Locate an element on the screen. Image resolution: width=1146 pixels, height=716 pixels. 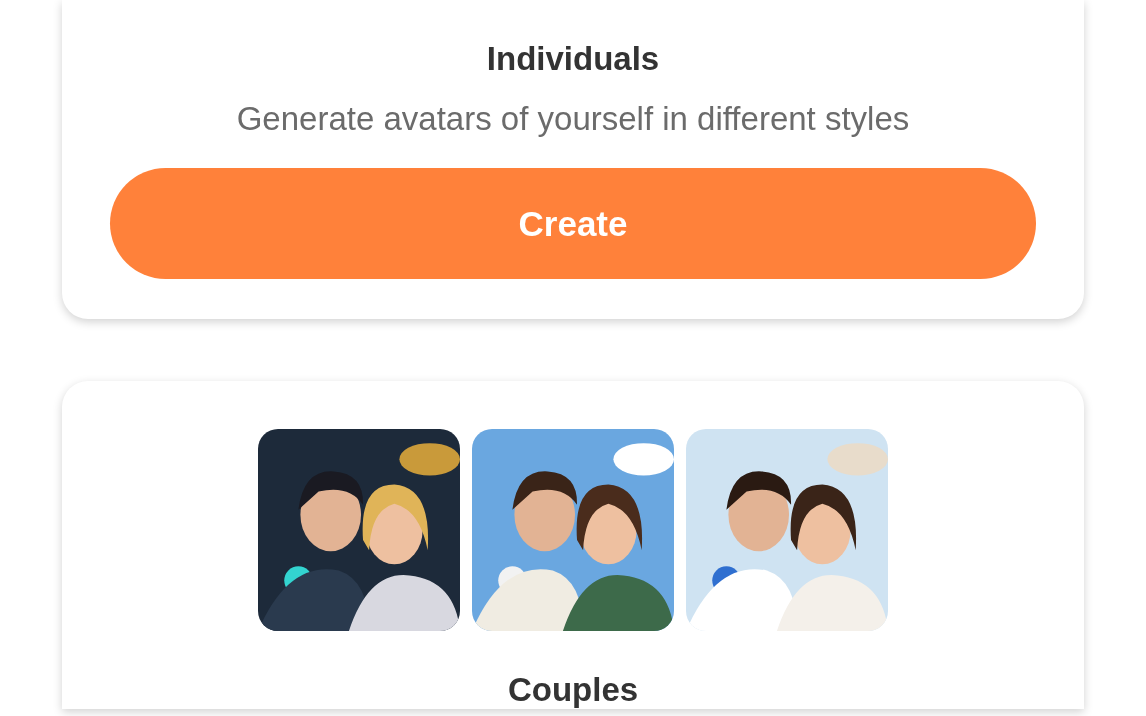
card-title: Individuals is located at coordinates (573, 59).